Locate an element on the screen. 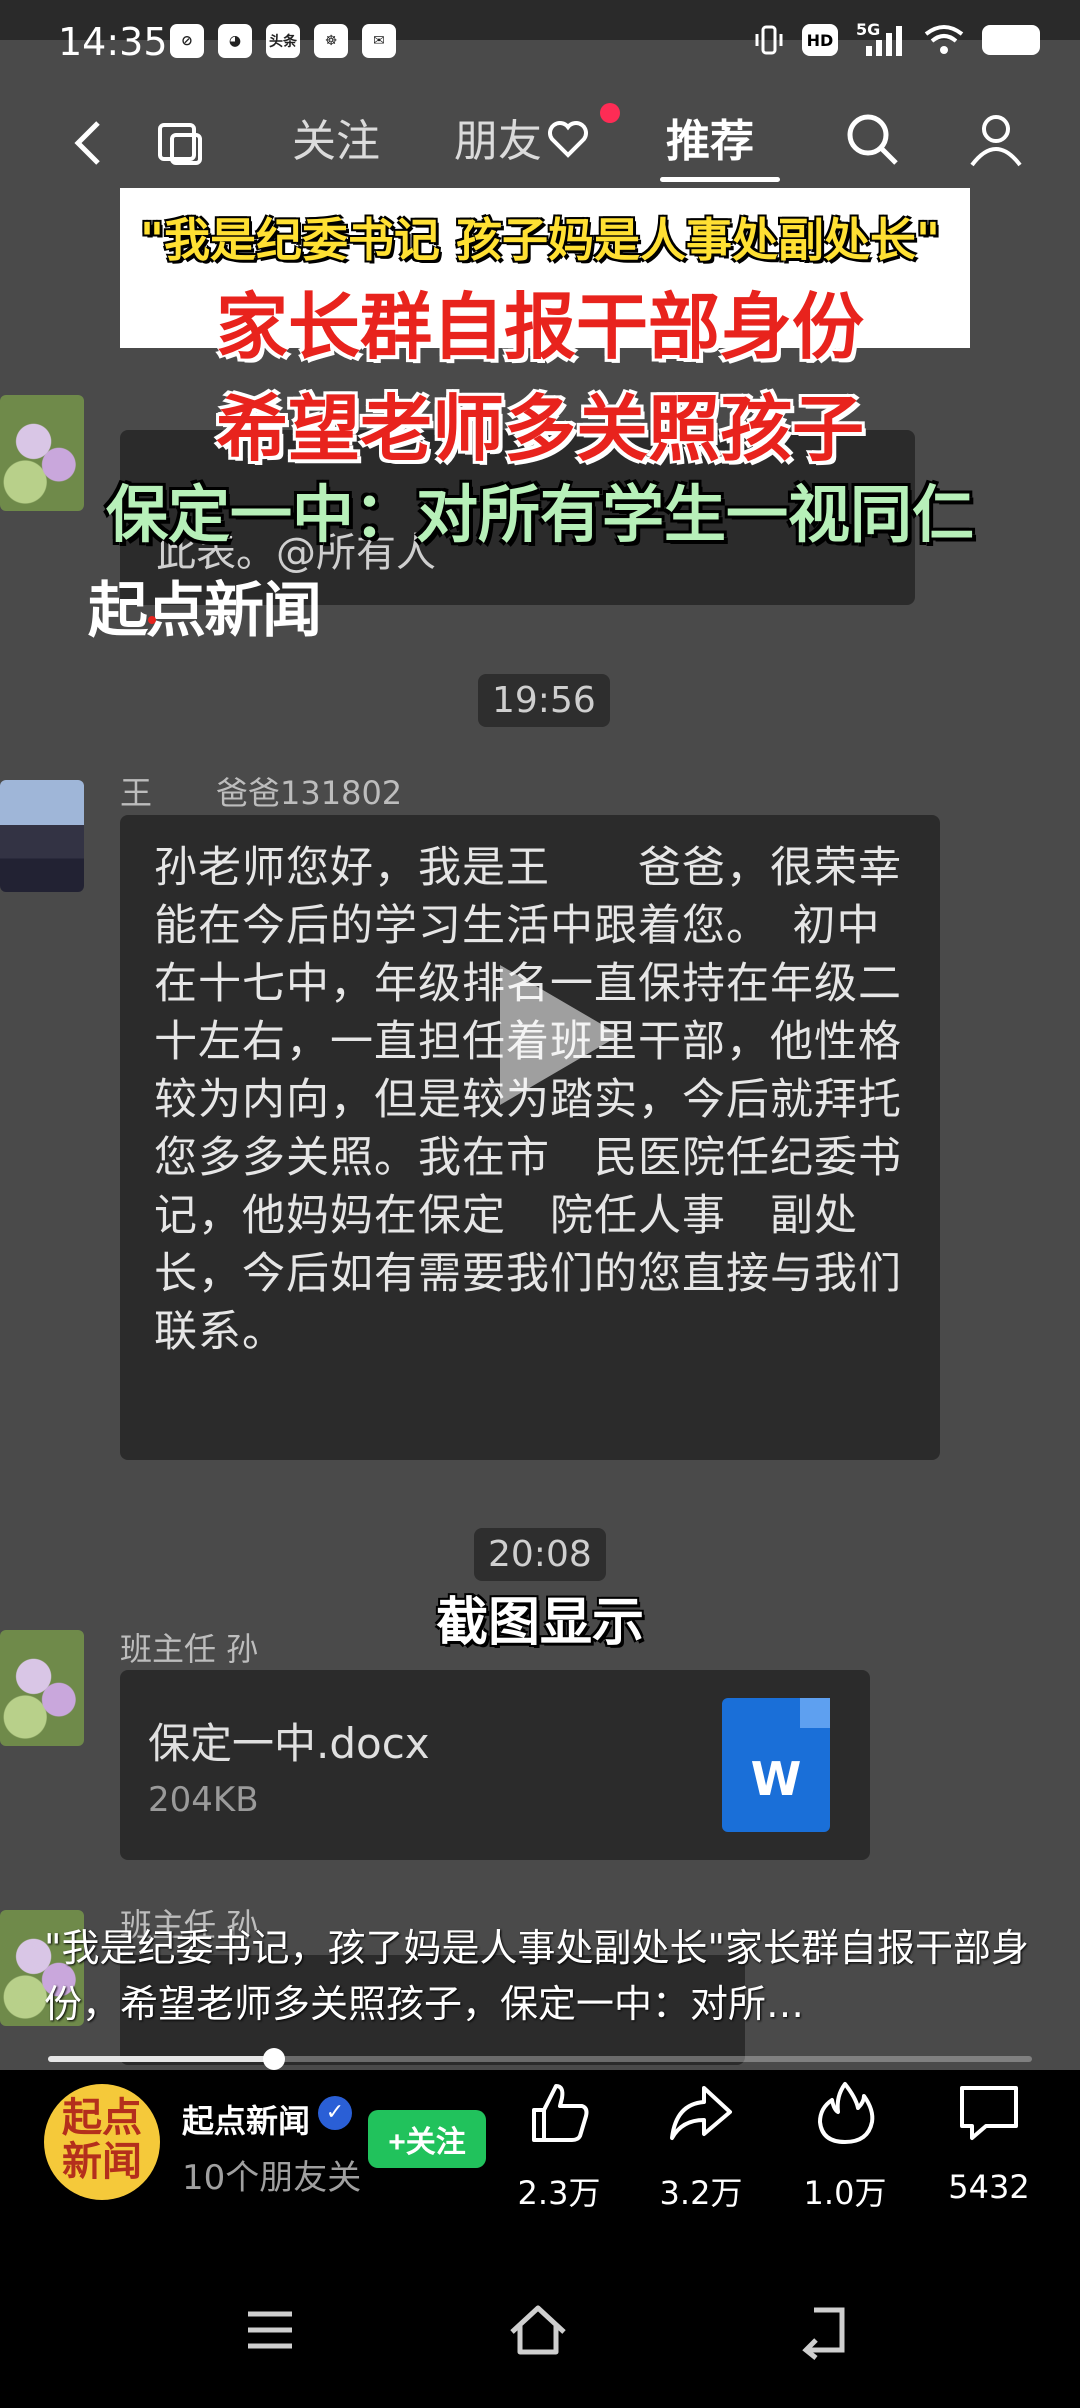  video-caption: 截图显示 is located at coordinates (539, 1623).